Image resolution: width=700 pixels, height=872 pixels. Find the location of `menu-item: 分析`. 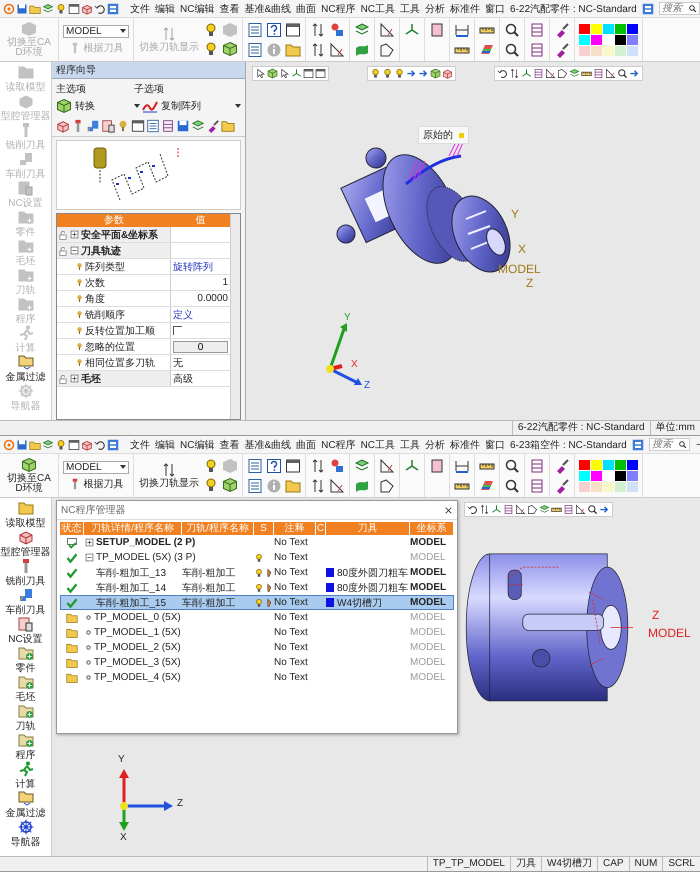

menu-item: 分析 is located at coordinates (435, 445).